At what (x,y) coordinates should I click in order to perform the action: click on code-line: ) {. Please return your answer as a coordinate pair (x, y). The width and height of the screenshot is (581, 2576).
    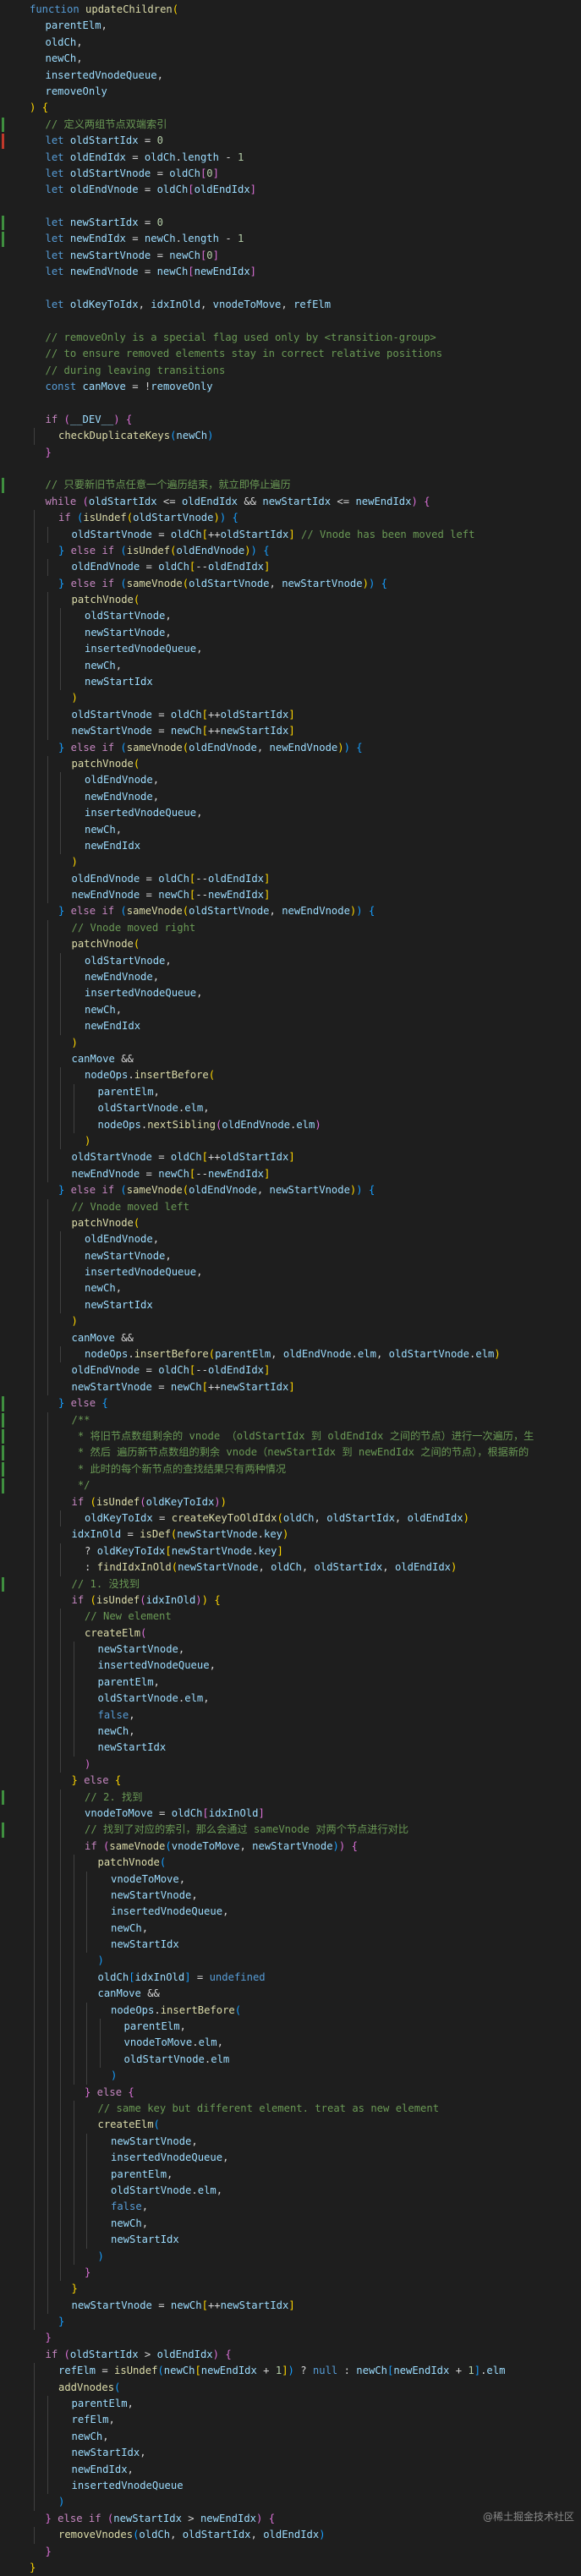
    Looking at the image, I should click on (290, 108).